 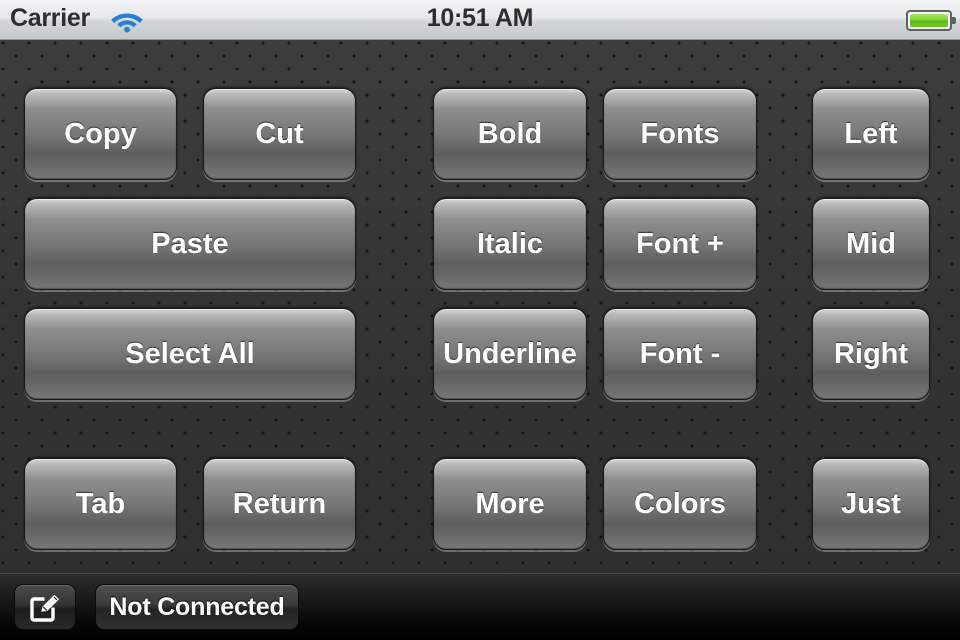 I want to click on button-label: Fonts, so click(x=680, y=133).